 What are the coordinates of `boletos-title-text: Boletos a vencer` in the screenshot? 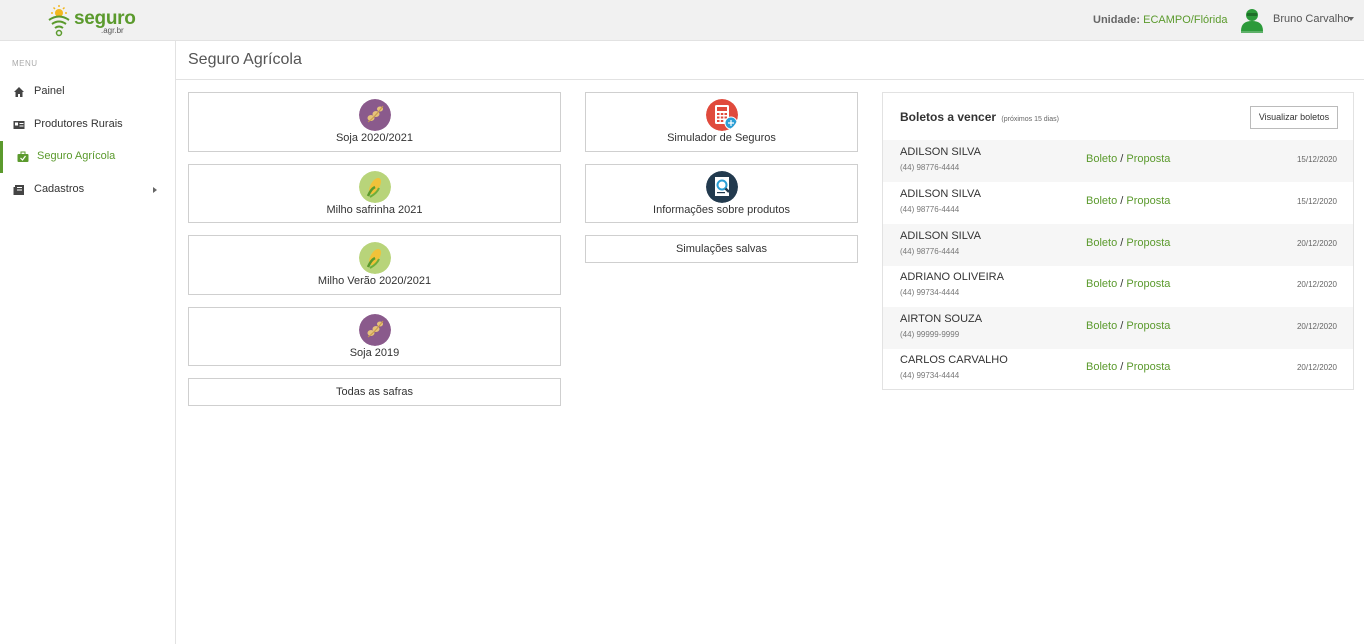 It's located at (948, 117).